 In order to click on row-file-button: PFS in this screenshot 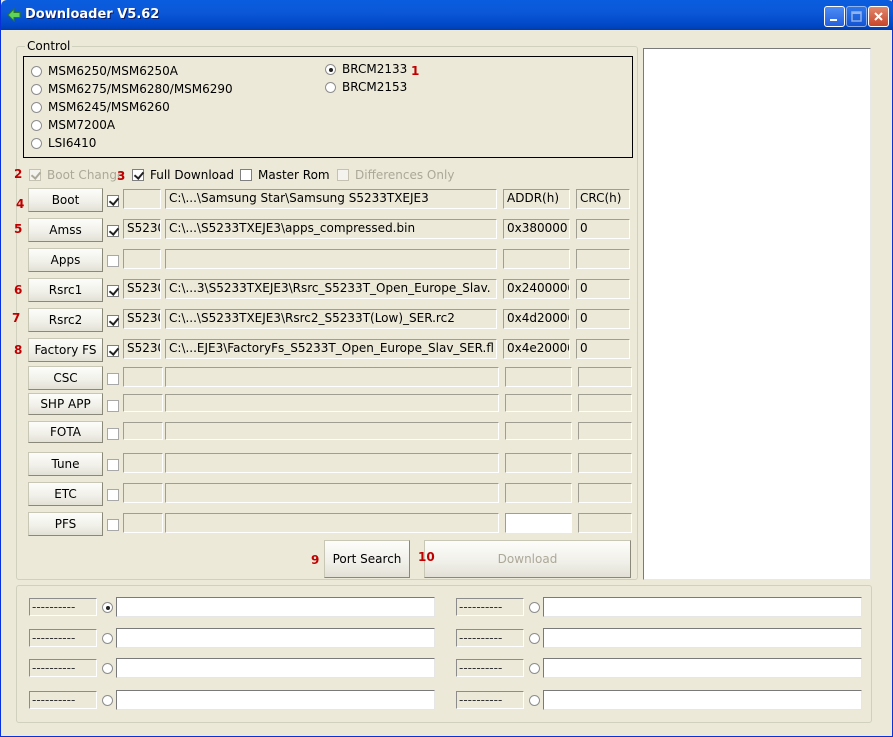, I will do `click(65, 524)`.